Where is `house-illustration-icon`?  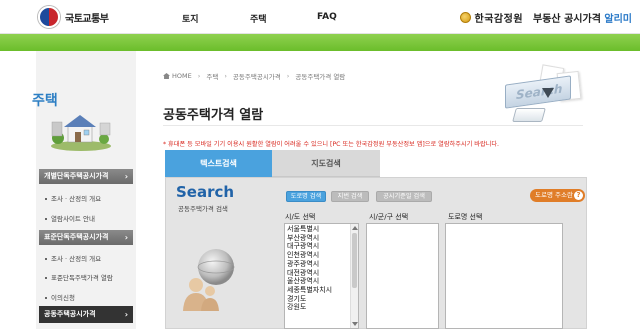
house-illustration-icon is located at coordinates (81, 133).